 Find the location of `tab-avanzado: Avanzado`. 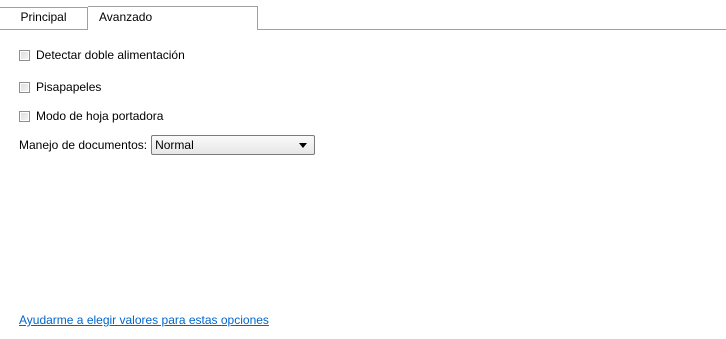

tab-avanzado: Avanzado is located at coordinates (173, 18).